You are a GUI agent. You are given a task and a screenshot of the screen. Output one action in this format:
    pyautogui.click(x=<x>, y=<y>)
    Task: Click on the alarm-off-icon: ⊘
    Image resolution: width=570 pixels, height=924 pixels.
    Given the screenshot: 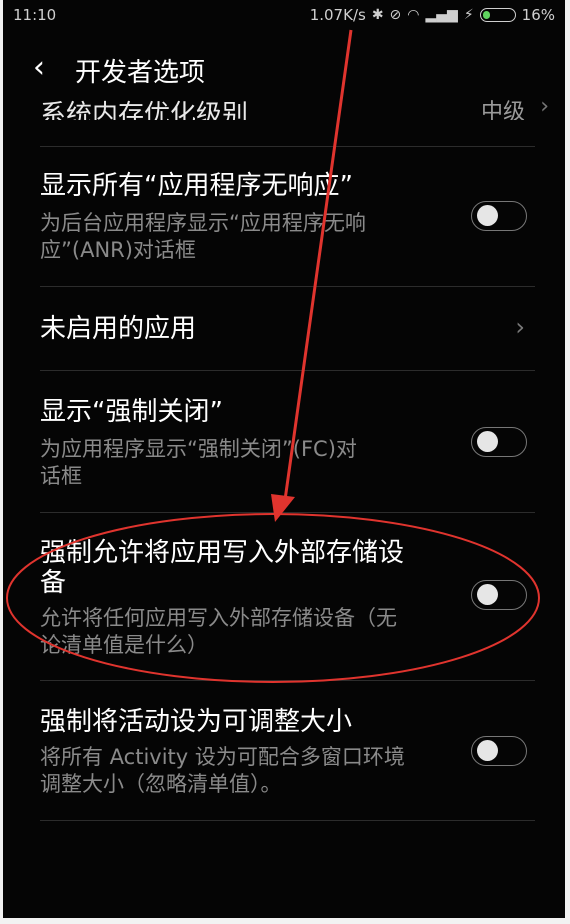 What is the action you would take?
    pyautogui.click(x=395, y=15)
    